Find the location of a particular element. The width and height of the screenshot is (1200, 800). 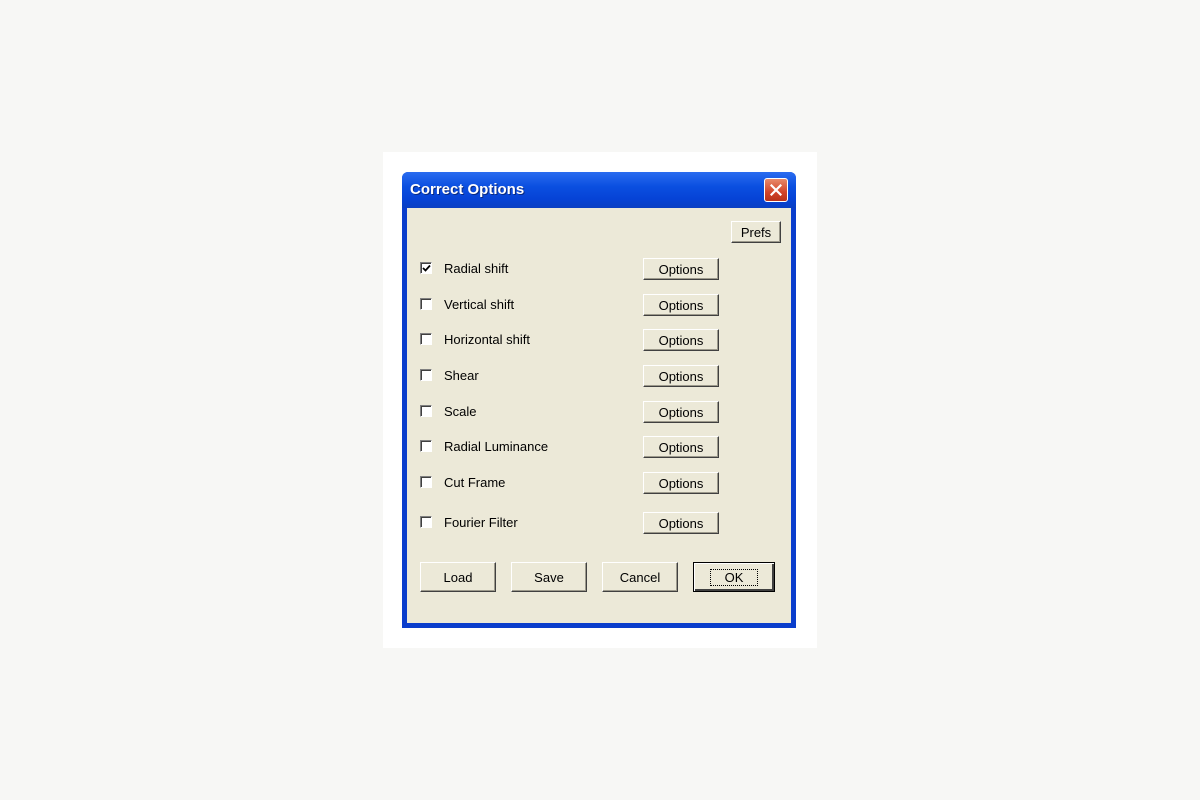

option-row-cut-frame: Cut Frame is located at coordinates (462, 482).